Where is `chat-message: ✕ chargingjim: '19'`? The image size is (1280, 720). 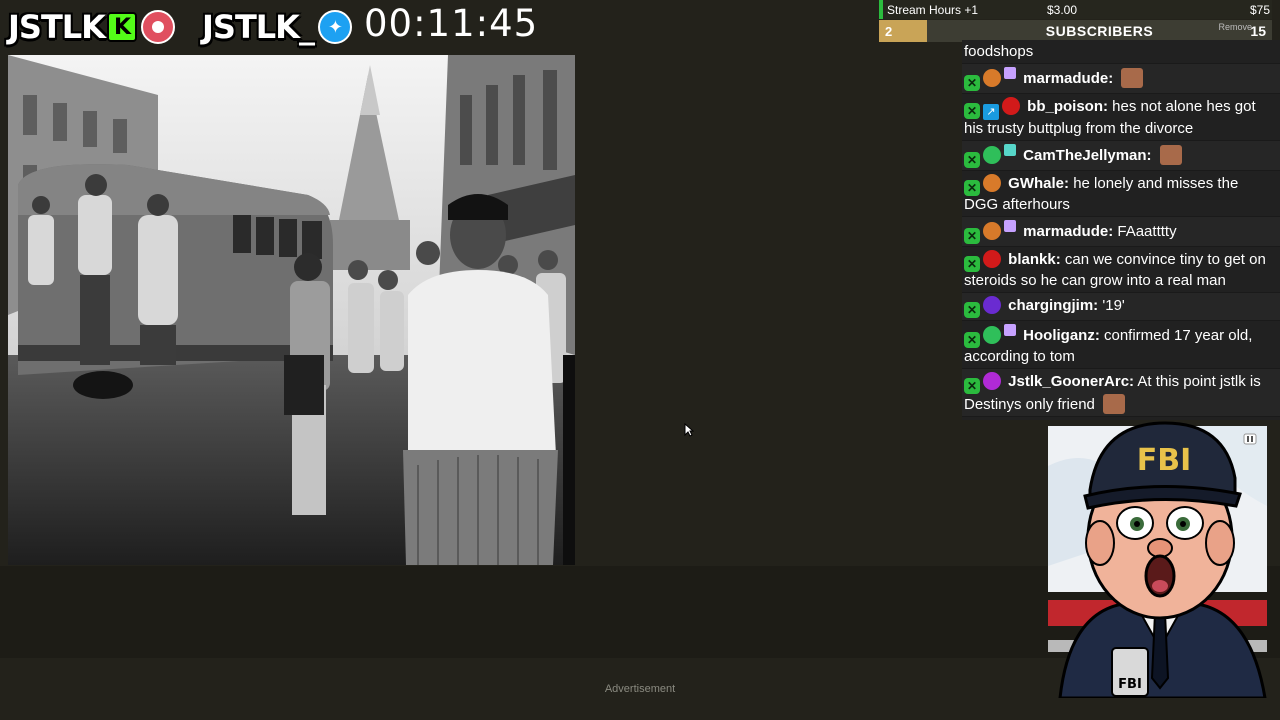 chat-message: ✕ chargingjim: '19' is located at coordinates (1121, 307).